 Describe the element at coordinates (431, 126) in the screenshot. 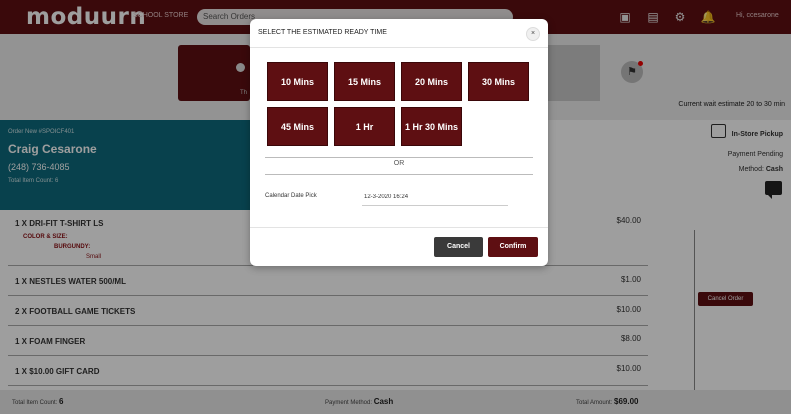

I see `time-option-button: 1 Hr 30 Mins` at that location.